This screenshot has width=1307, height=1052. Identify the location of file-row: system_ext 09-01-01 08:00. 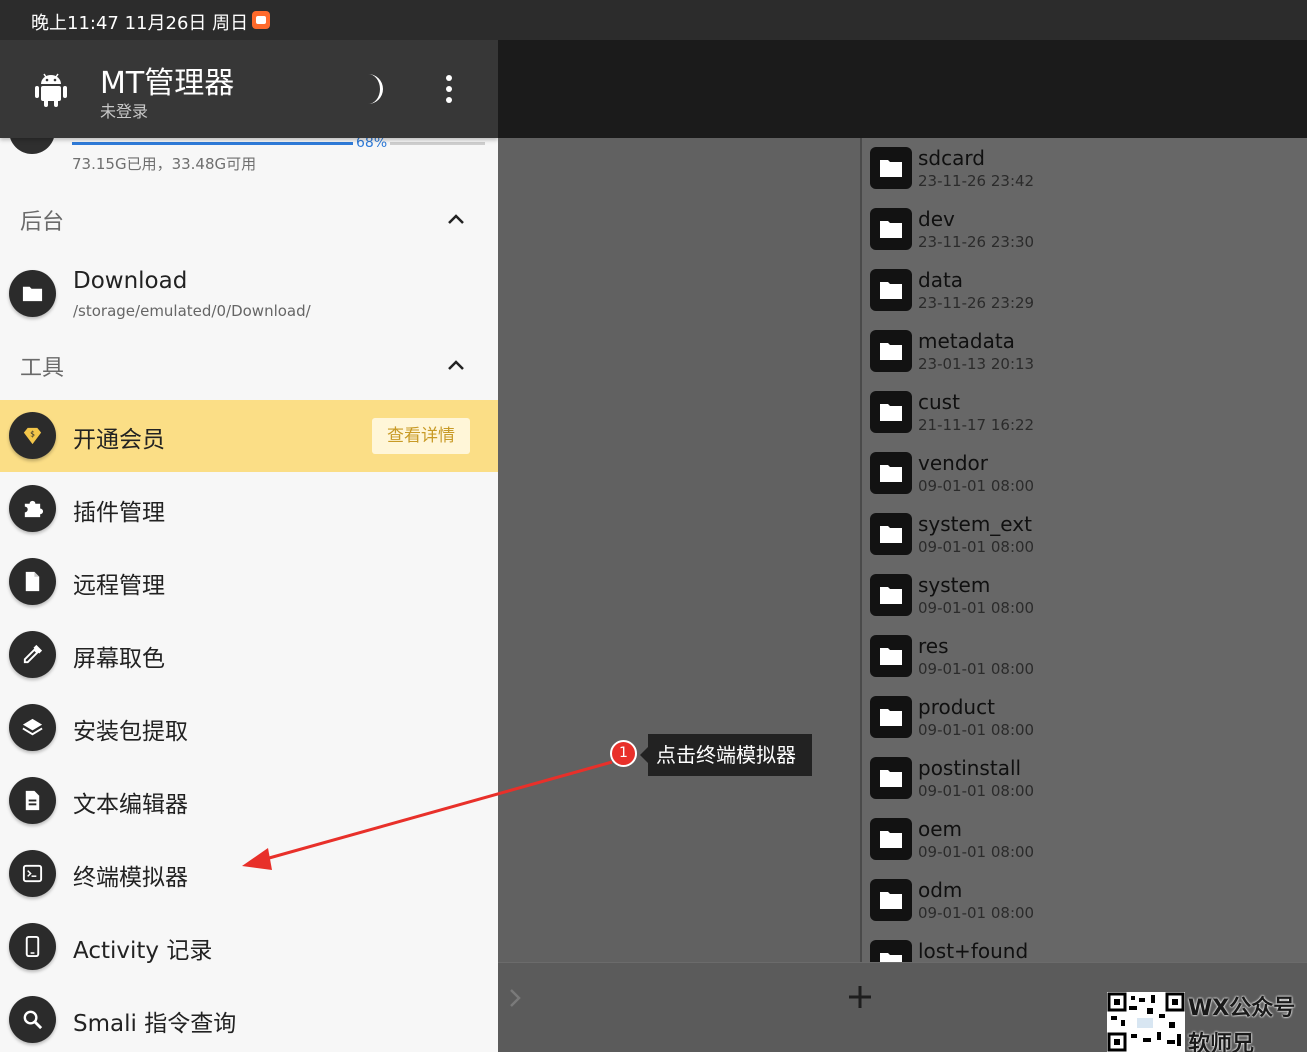
(1084, 534).